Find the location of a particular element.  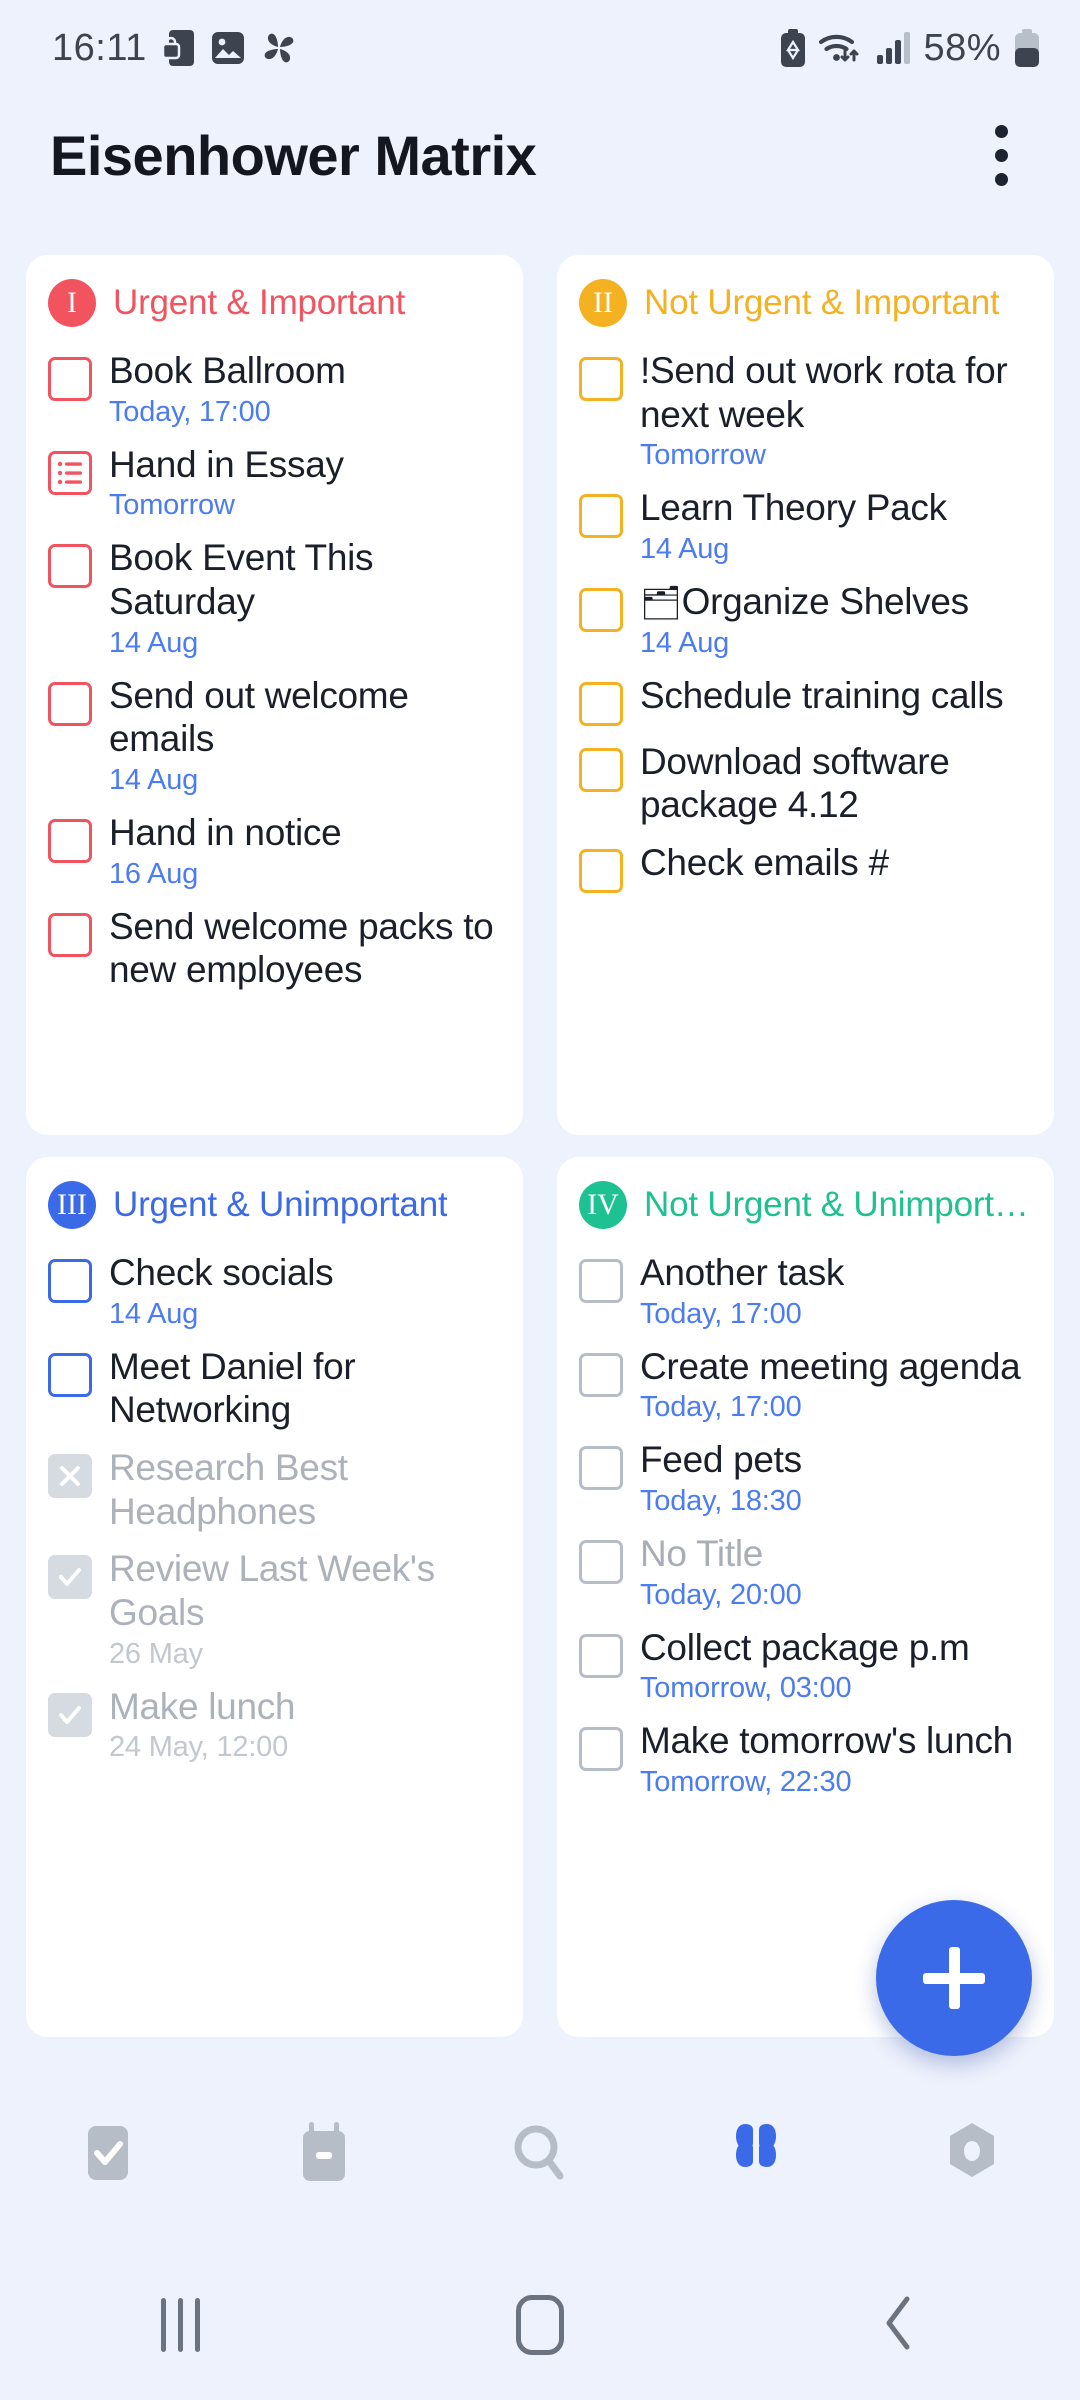

task-title: Hand in notice is located at coordinates (225, 832).